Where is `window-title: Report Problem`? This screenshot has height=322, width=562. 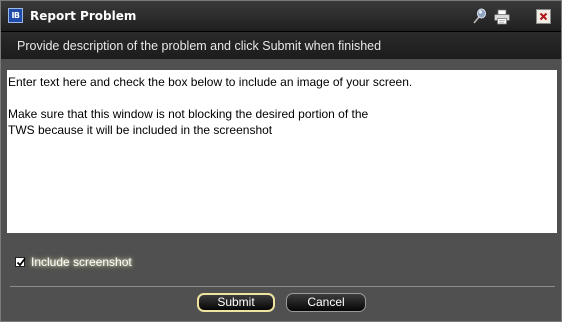 window-title: Report Problem is located at coordinates (83, 16).